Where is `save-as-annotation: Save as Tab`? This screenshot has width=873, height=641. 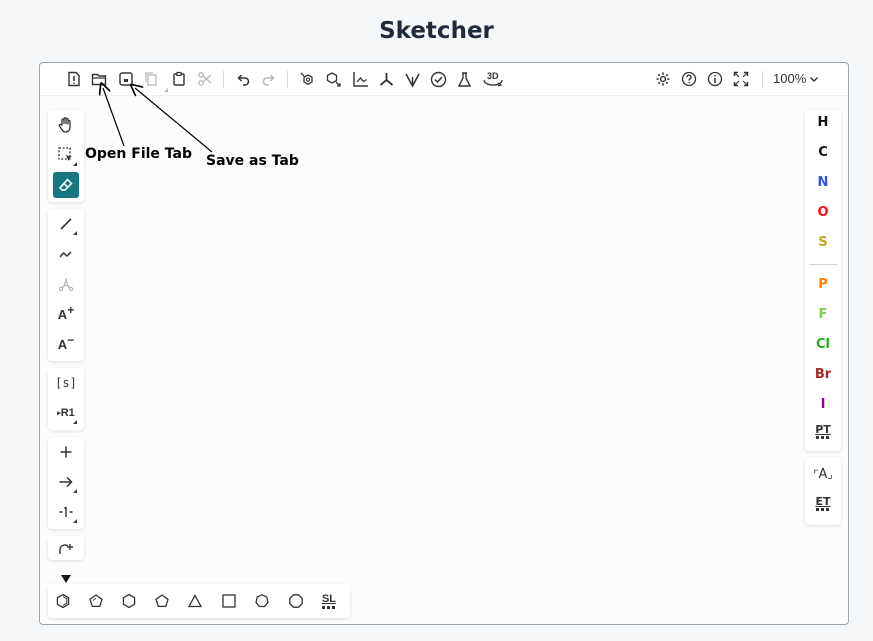
save-as-annotation: Save as Tab is located at coordinates (252, 161).